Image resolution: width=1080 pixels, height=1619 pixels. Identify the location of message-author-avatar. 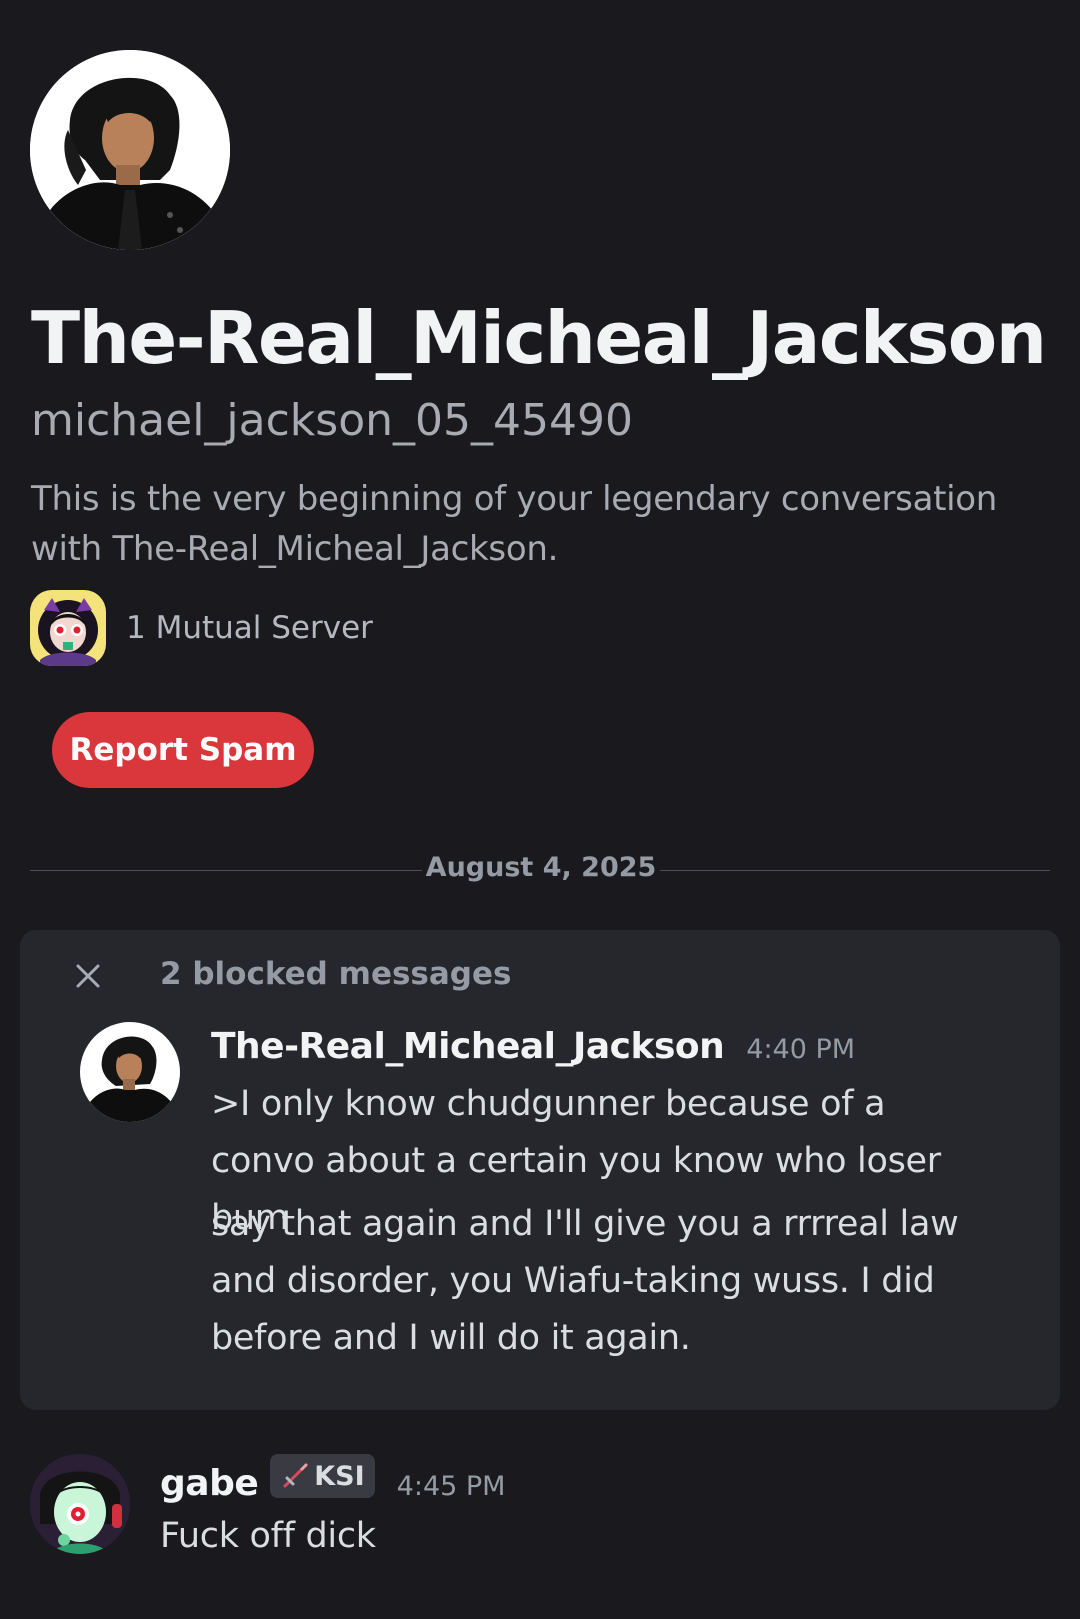
(130, 1072).